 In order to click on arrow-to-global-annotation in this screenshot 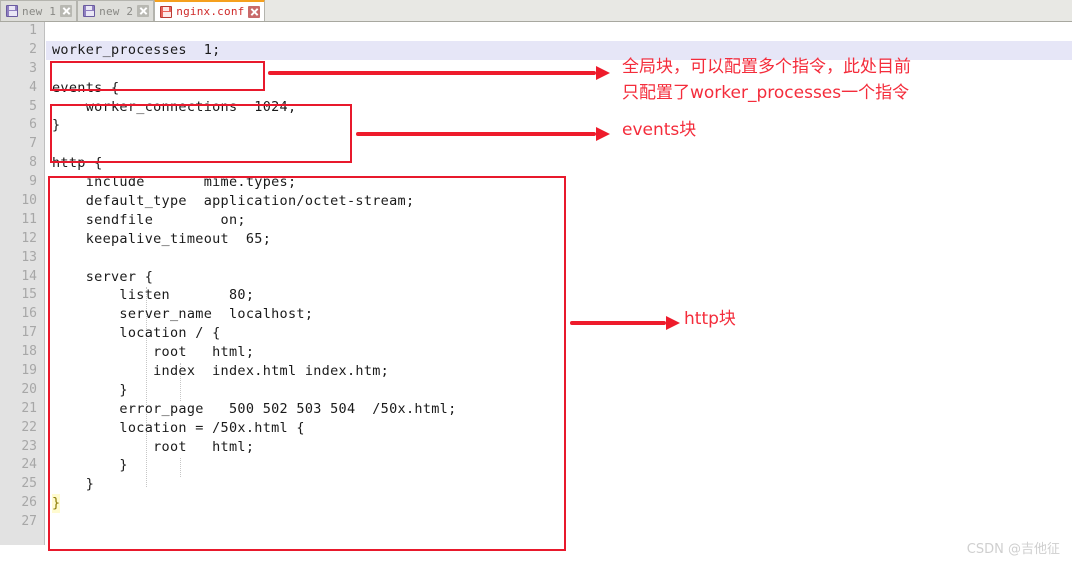, I will do `click(439, 73)`.